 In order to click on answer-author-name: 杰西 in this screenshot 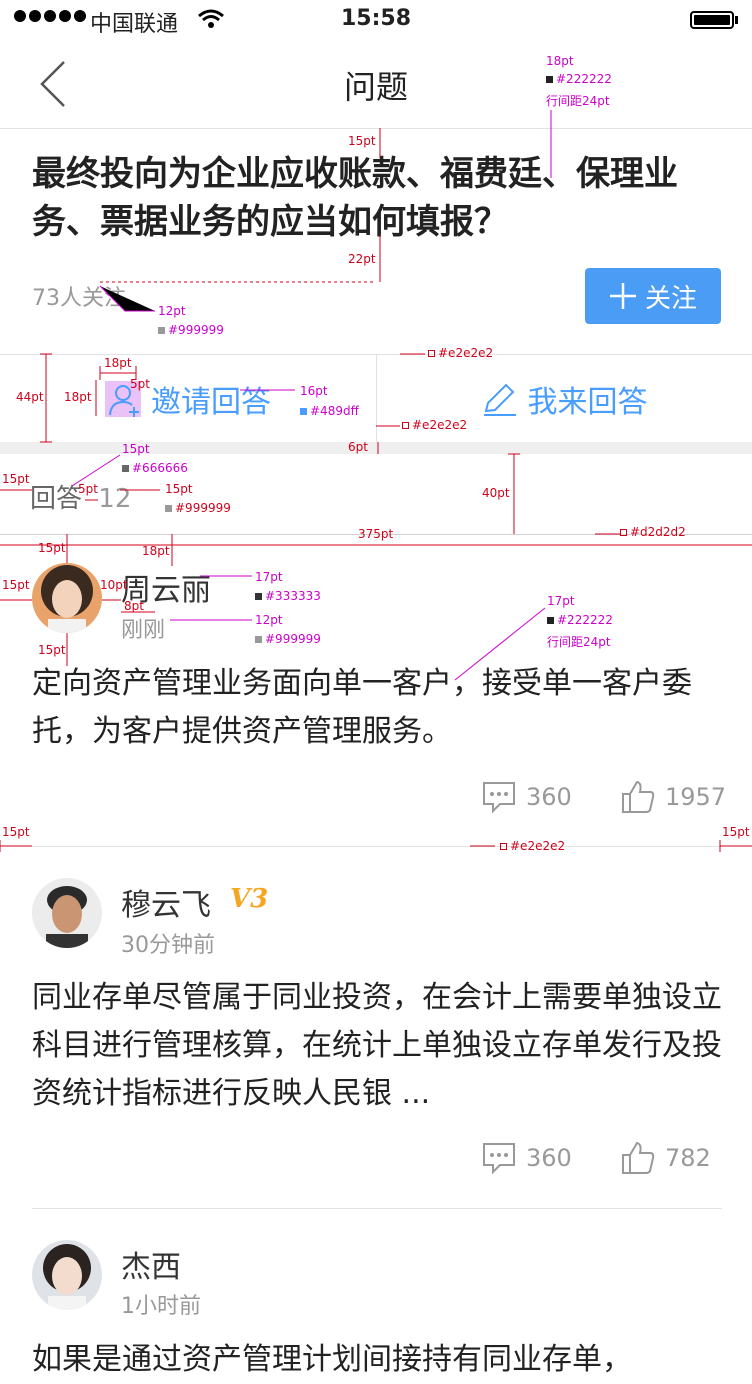, I will do `click(151, 1264)`.